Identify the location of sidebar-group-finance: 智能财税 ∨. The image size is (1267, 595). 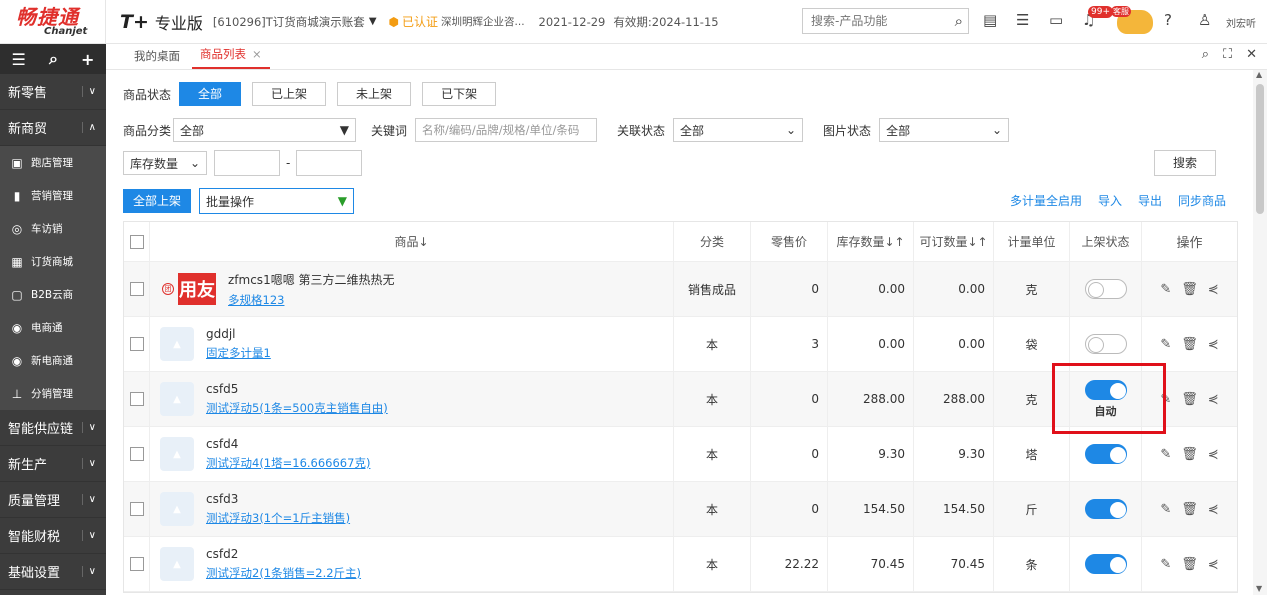
(53, 536).